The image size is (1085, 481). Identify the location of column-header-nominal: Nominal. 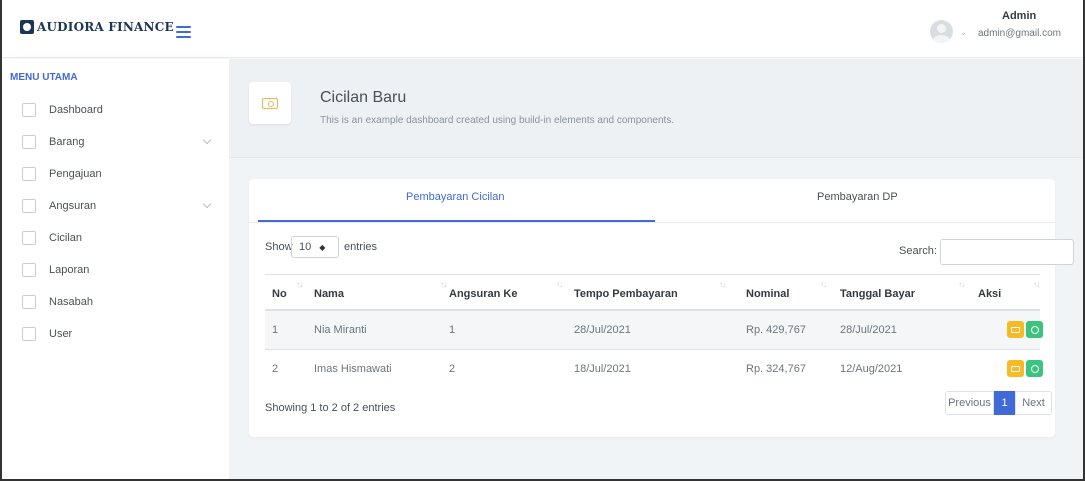
(767, 294).